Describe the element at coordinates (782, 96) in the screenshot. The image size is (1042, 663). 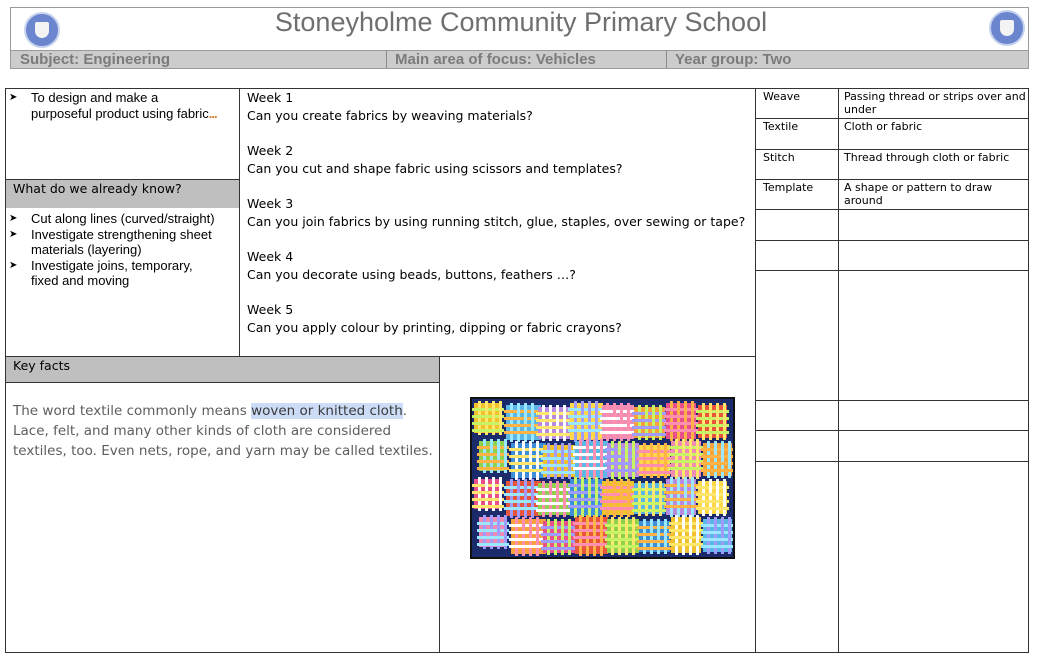
I see `vocab-term: Weave` at that location.